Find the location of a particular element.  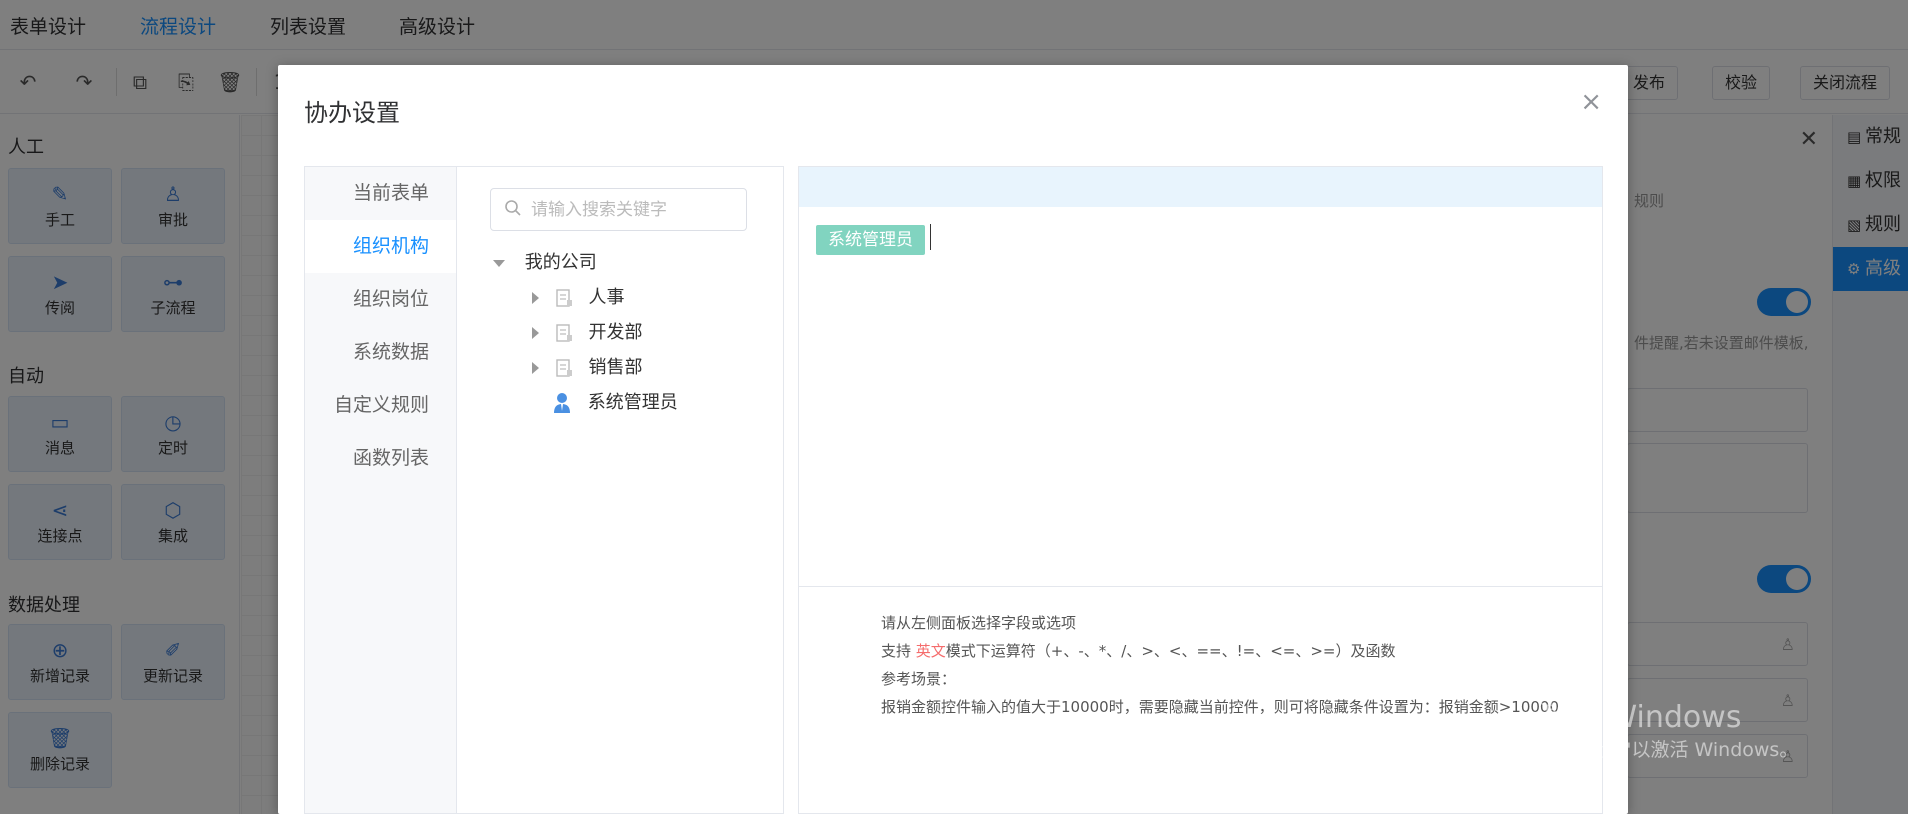

search-icon is located at coordinates (513, 208).